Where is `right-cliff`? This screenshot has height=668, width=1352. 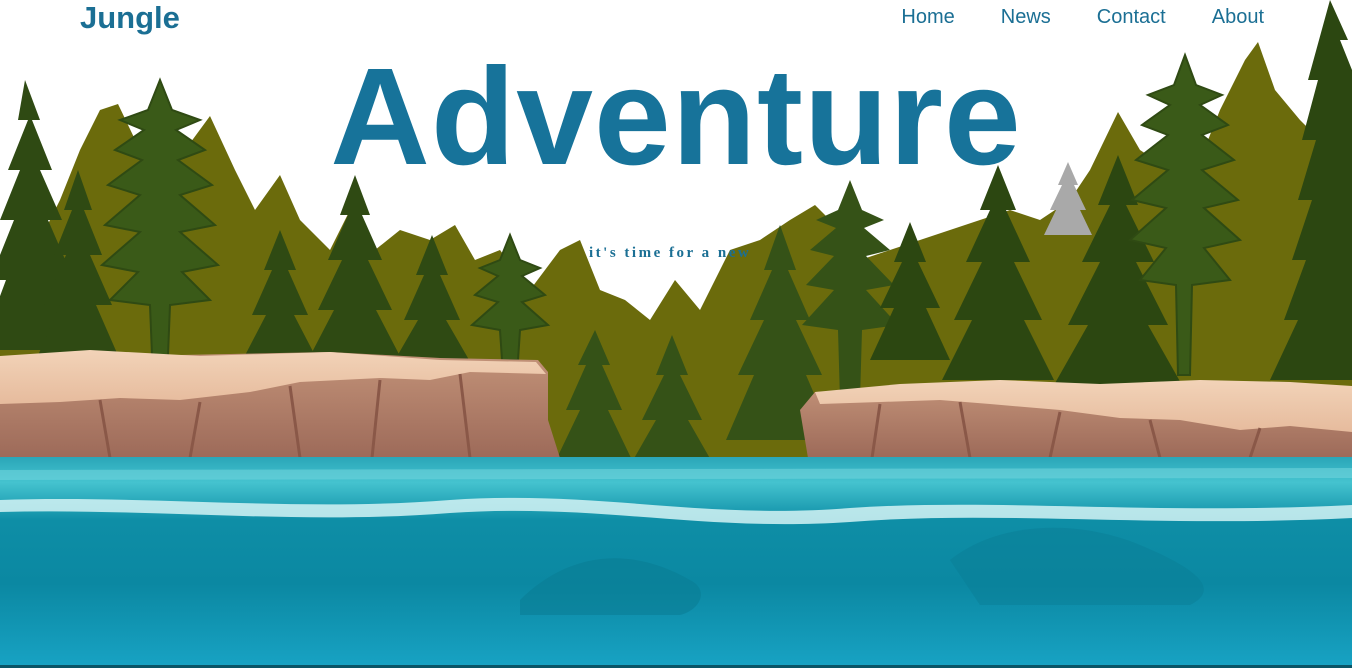
right-cliff is located at coordinates (1076, 419).